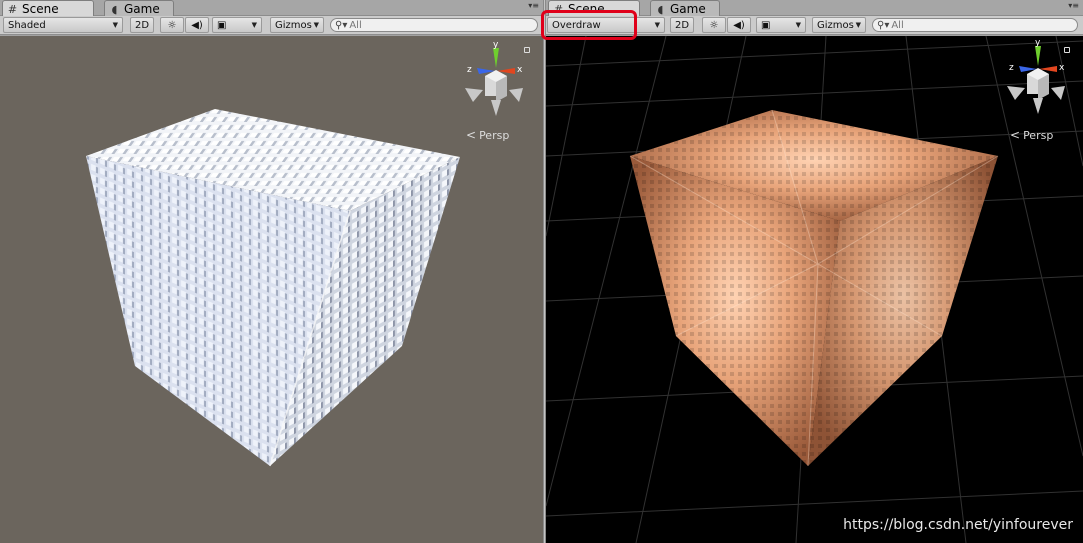 Image resolution: width=1083 pixels, height=543 pixels. Describe the element at coordinates (27, 25) in the screenshot. I see `draw-mode-label: Shaded` at that location.